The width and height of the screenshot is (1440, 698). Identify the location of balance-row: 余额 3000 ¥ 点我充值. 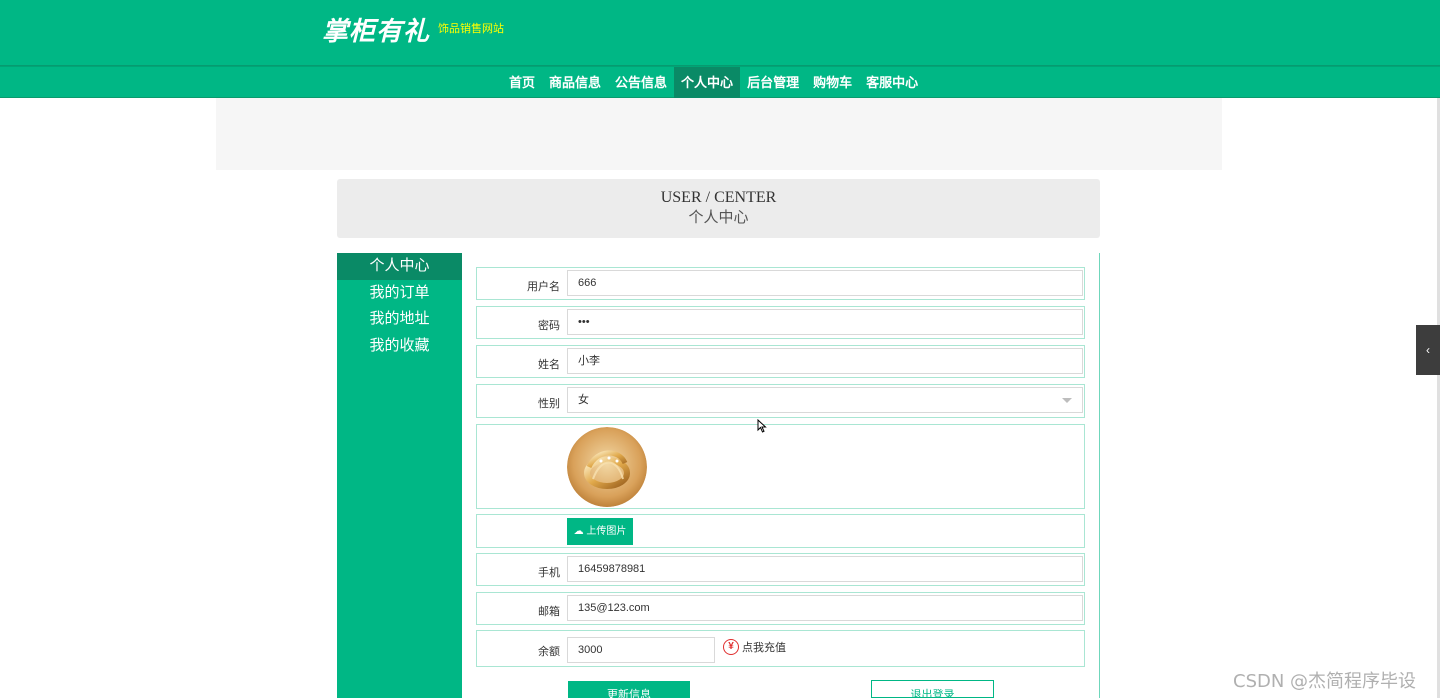
(780, 648).